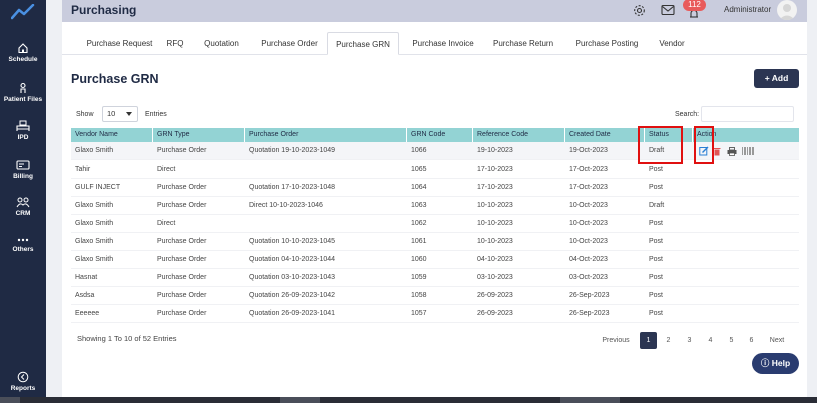  What do you see at coordinates (588, 205) in the screenshot?
I see `cell-created-date: 10-Oct-2023` at bounding box center [588, 205].